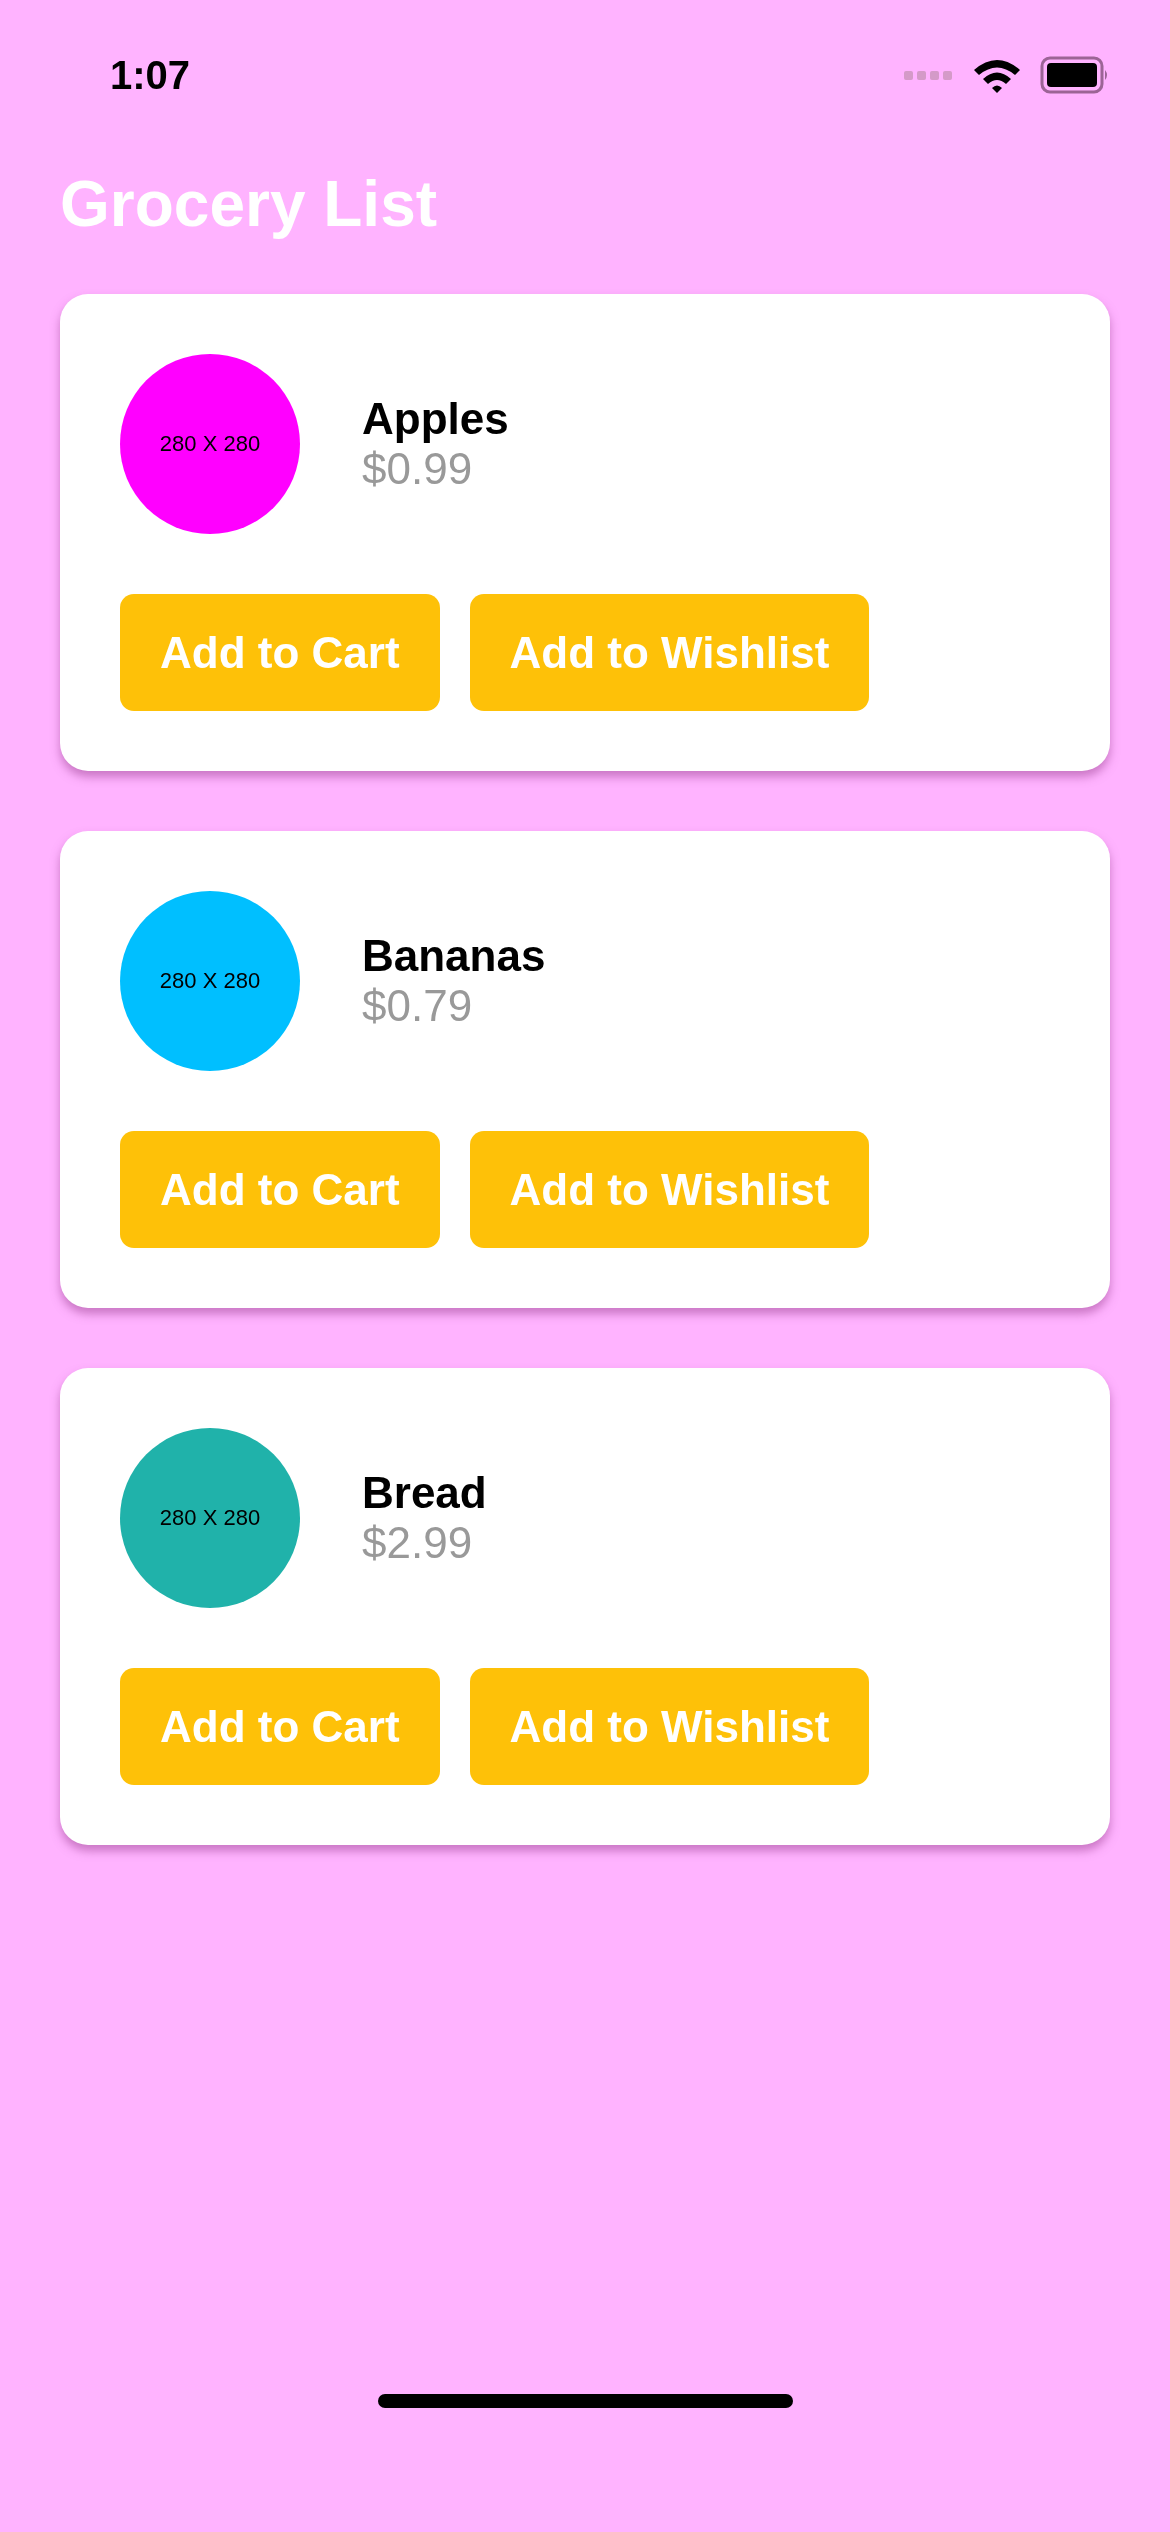  Describe the element at coordinates (435, 419) in the screenshot. I see `product-name: Apples` at that location.